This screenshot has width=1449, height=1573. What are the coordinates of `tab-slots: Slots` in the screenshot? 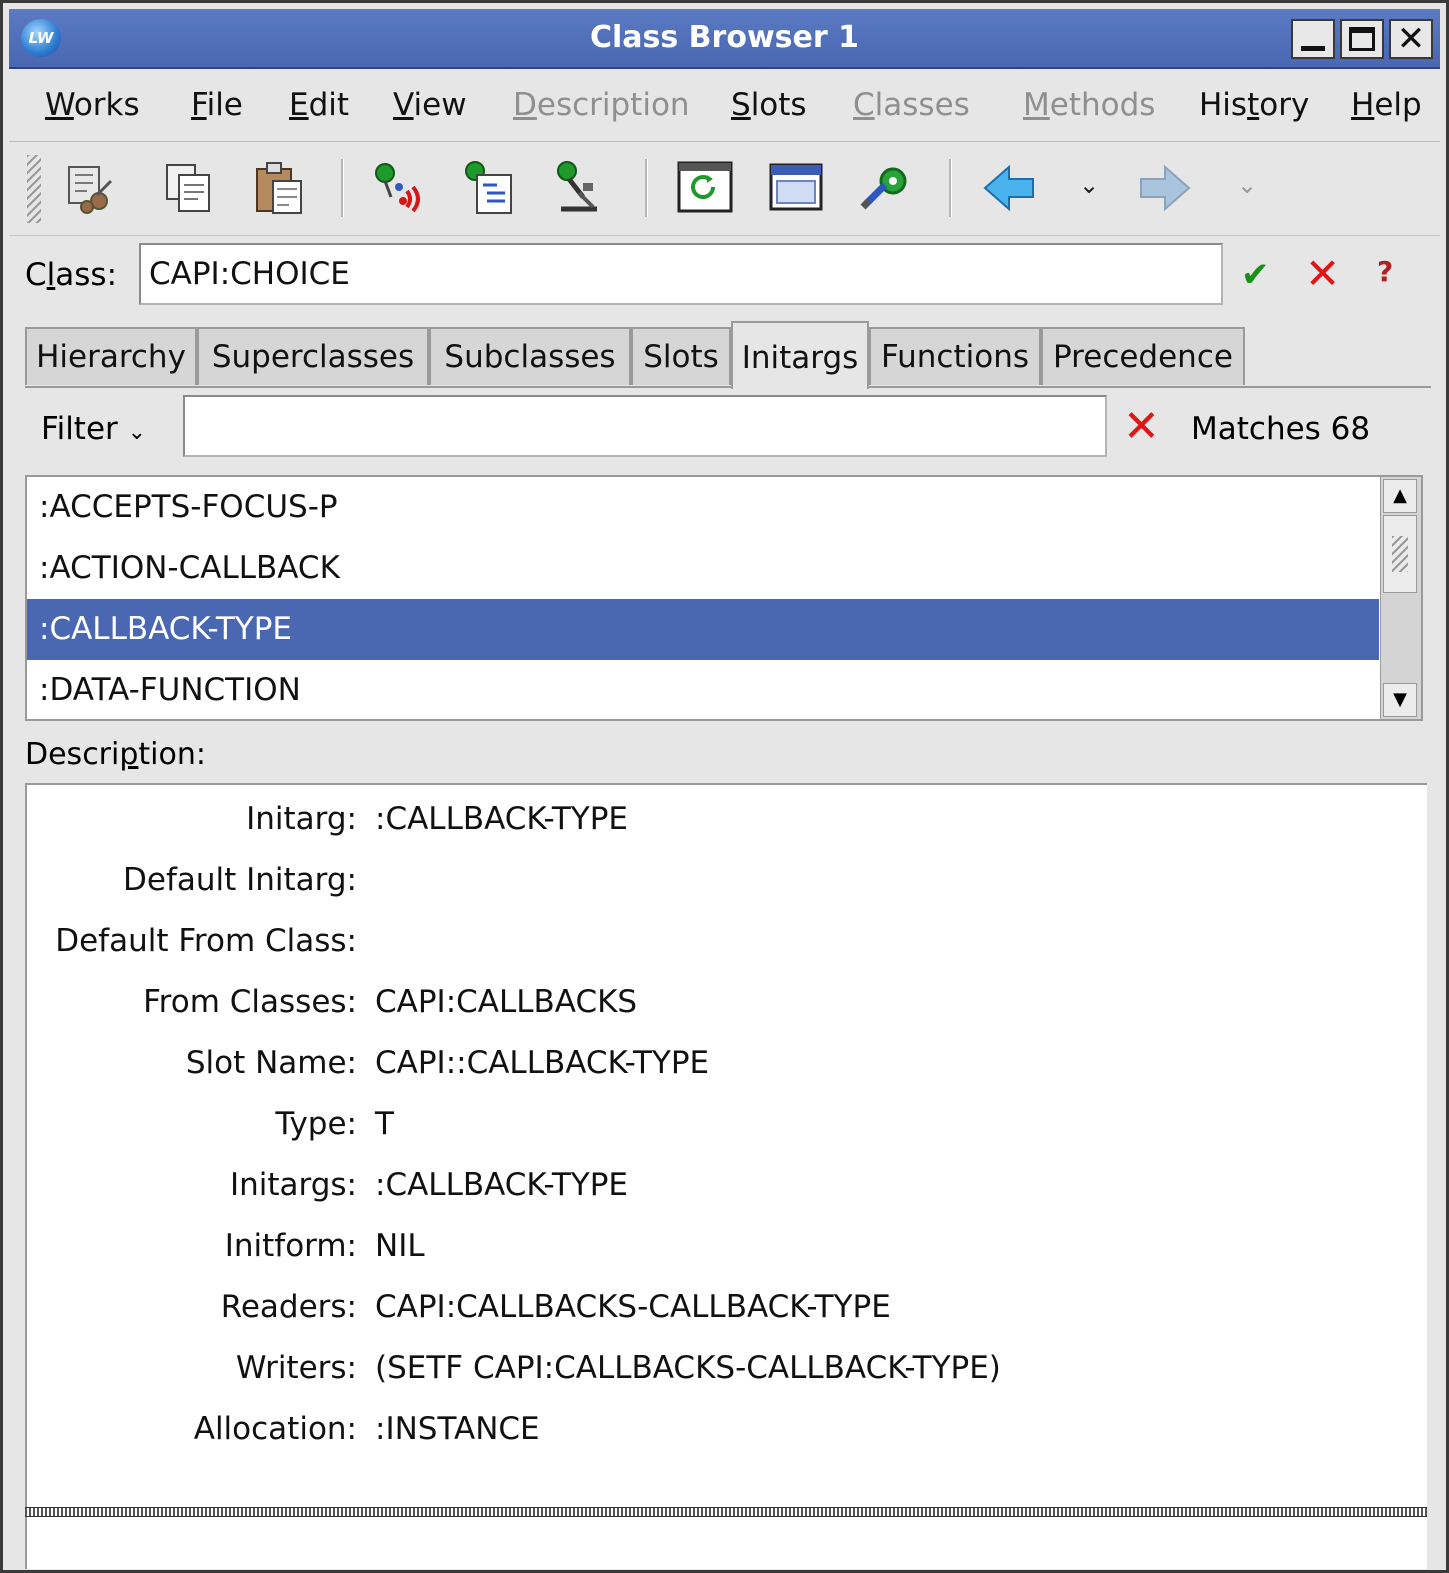 It's located at (681, 356).